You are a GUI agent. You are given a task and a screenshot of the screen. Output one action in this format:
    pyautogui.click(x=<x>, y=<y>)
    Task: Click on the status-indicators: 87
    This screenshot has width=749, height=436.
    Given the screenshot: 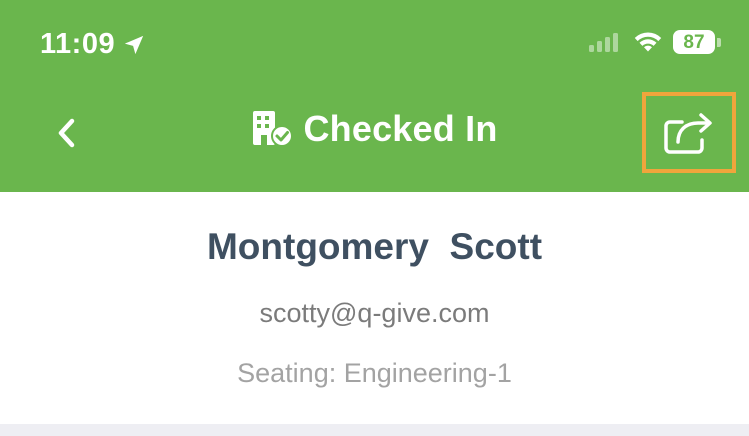 What is the action you would take?
    pyautogui.click(x=655, y=42)
    